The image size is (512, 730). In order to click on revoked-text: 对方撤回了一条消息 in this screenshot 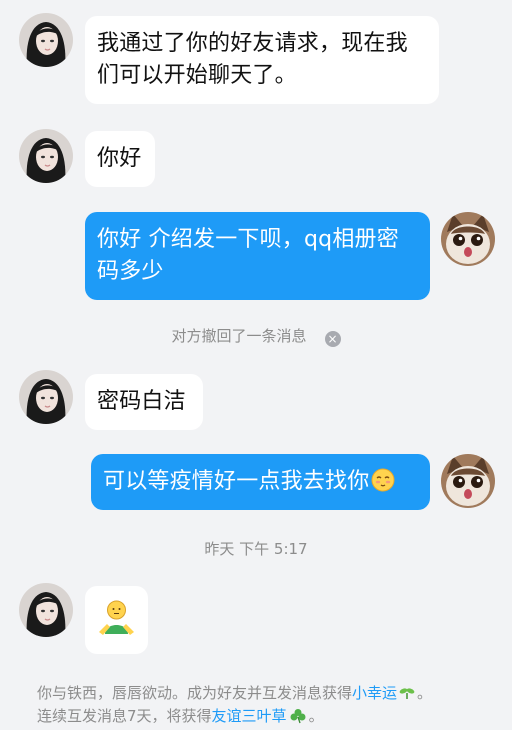, I will do `click(239, 336)`.